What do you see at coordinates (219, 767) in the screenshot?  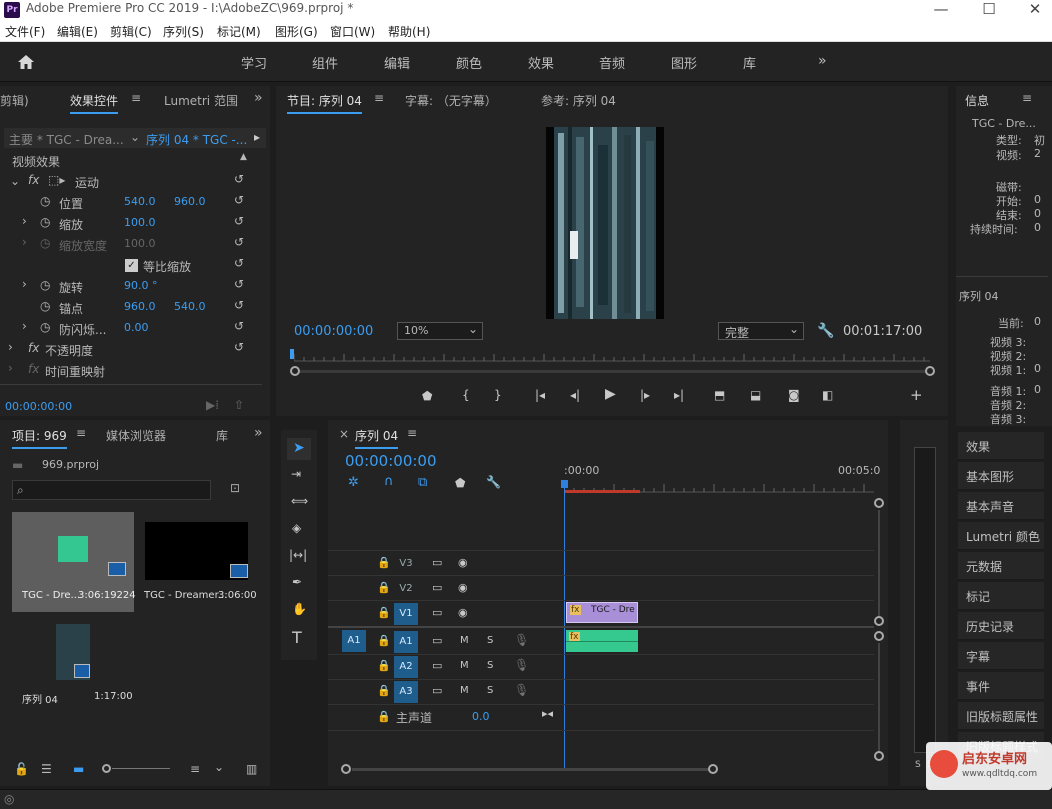 I see `chevron-down-icon: ⌄` at bounding box center [219, 767].